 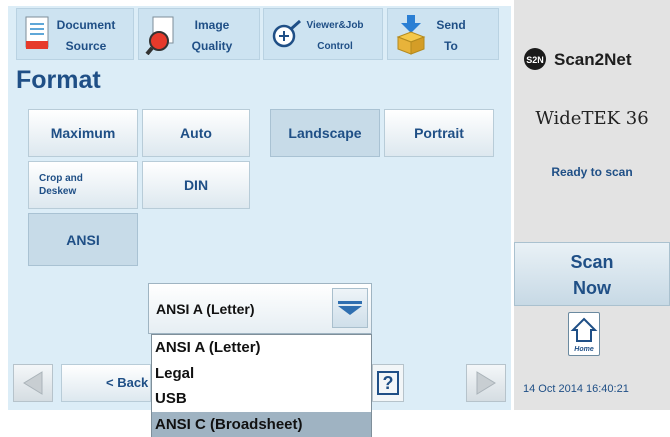 I want to click on scan-now-label: Scan Now, so click(x=592, y=275).